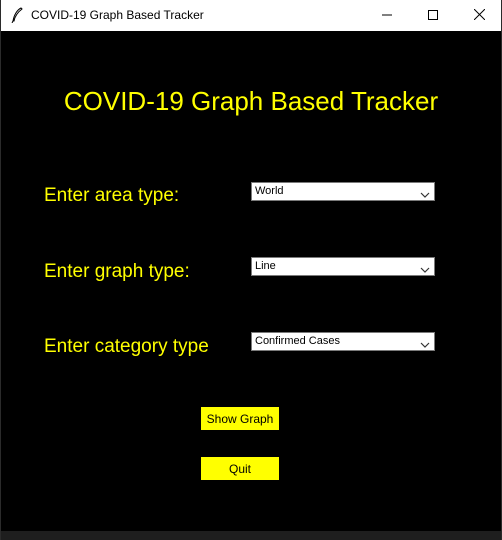 The width and height of the screenshot is (502, 540). I want to click on title-bar: COVID-19 Graph Based Tracker, so click(251, 15).